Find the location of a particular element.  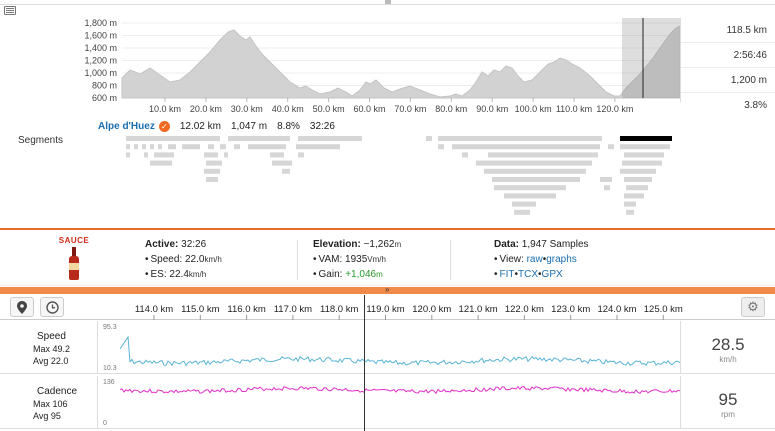

elevation-x-tick-label: 120.0 km is located at coordinates (614, 109).